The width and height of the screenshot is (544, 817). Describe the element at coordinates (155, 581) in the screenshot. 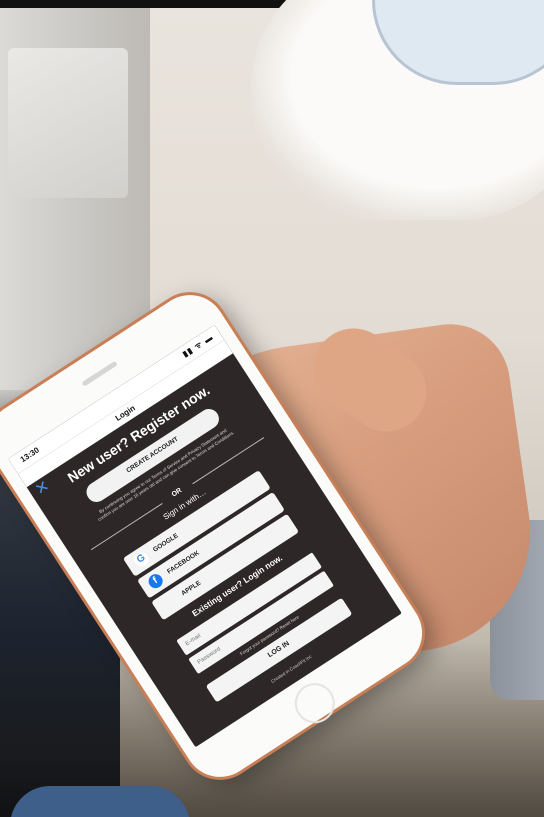

I see `facebook-icon: f` at that location.